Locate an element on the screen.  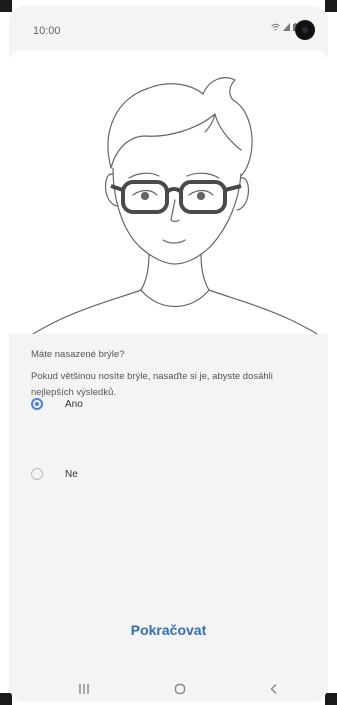
back-icon is located at coordinates (273, 689).